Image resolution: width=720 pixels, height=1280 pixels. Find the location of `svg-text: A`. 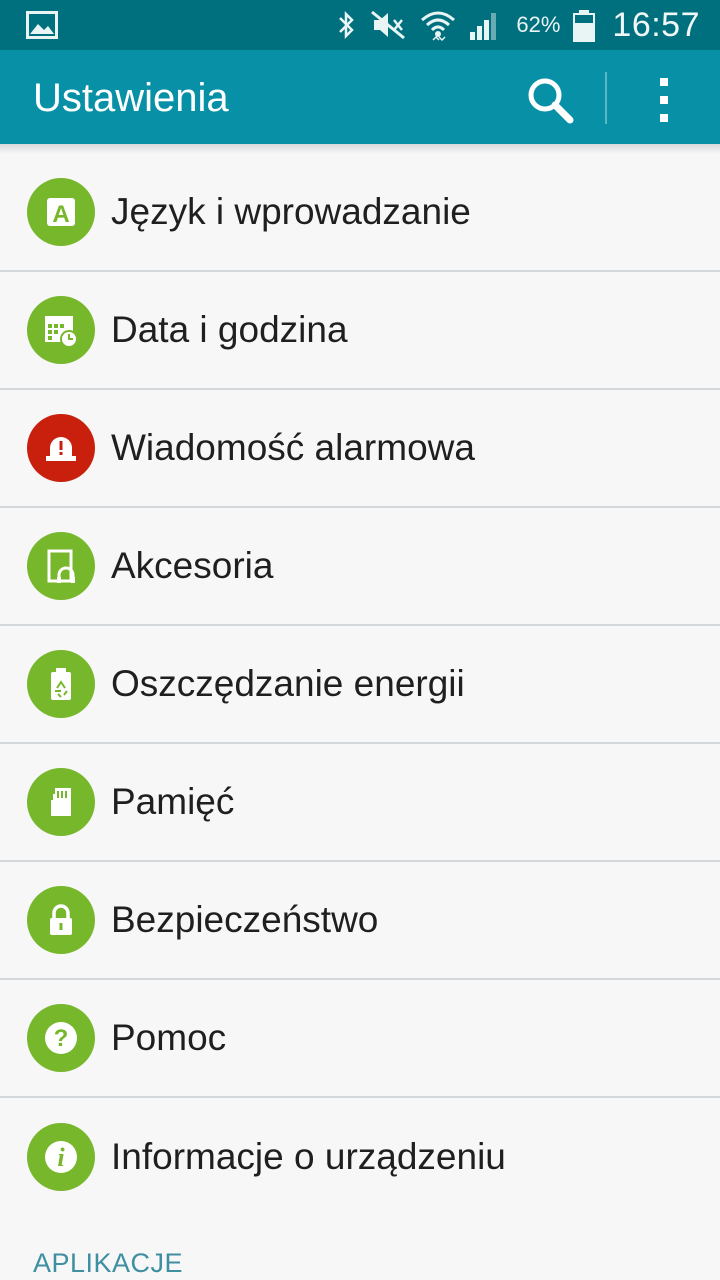

svg-text: A is located at coordinates (60, 214).